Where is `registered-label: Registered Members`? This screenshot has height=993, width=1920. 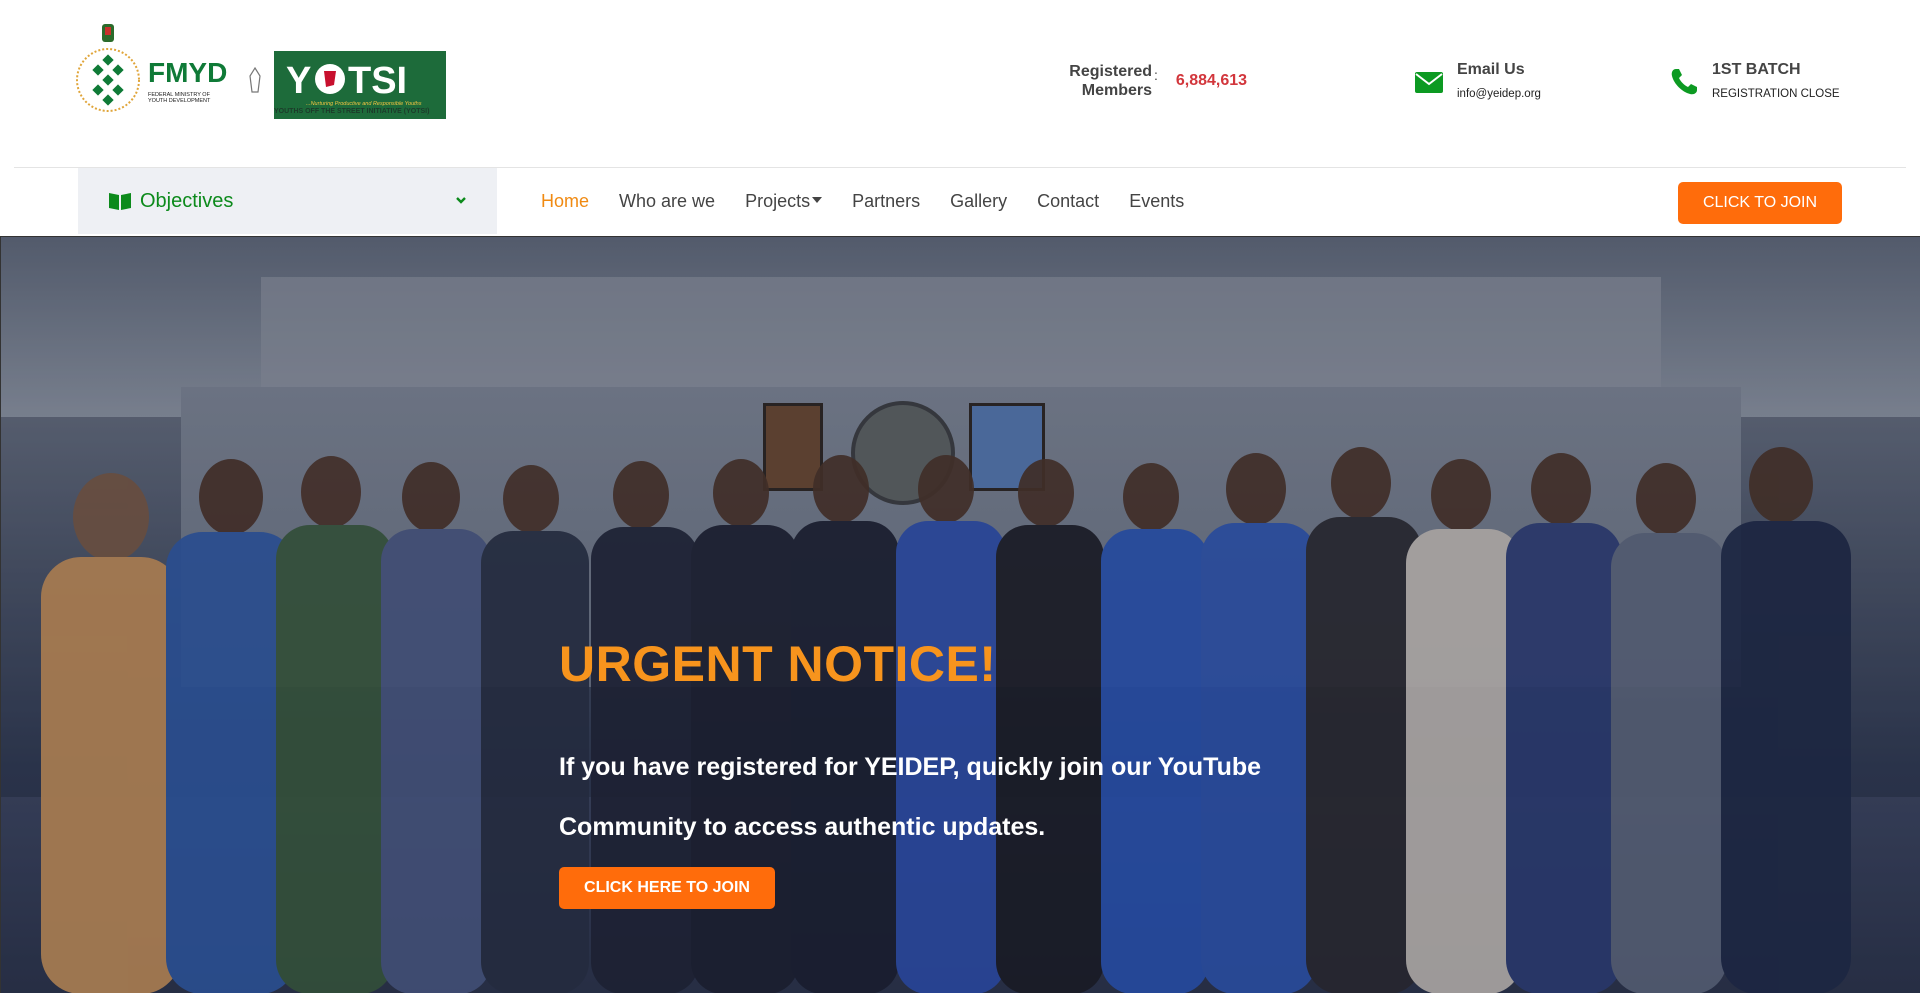
registered-label: Registered Members is located at coordinates (1110, 81).